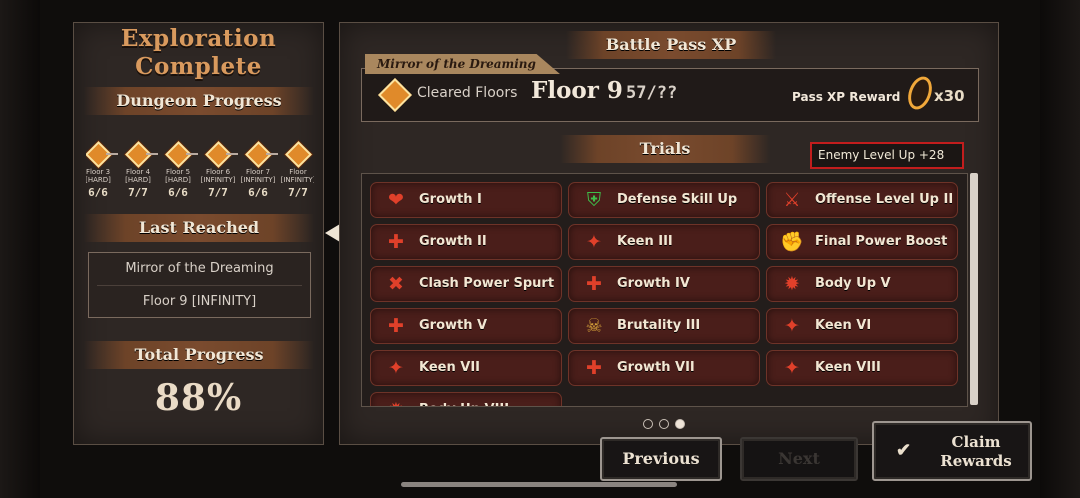 This screenshot has width=1080, height=498. I want to click on trial-item: ❤ Growth I, so click(466, 200).